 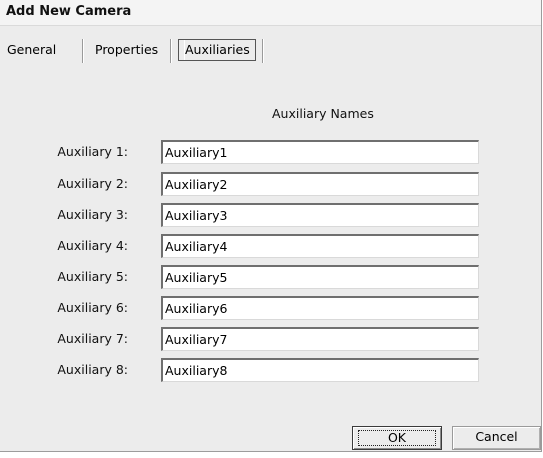 I want to click on auxiliary-row-2: Auxiliary 2:, so click(x=260, y=184).